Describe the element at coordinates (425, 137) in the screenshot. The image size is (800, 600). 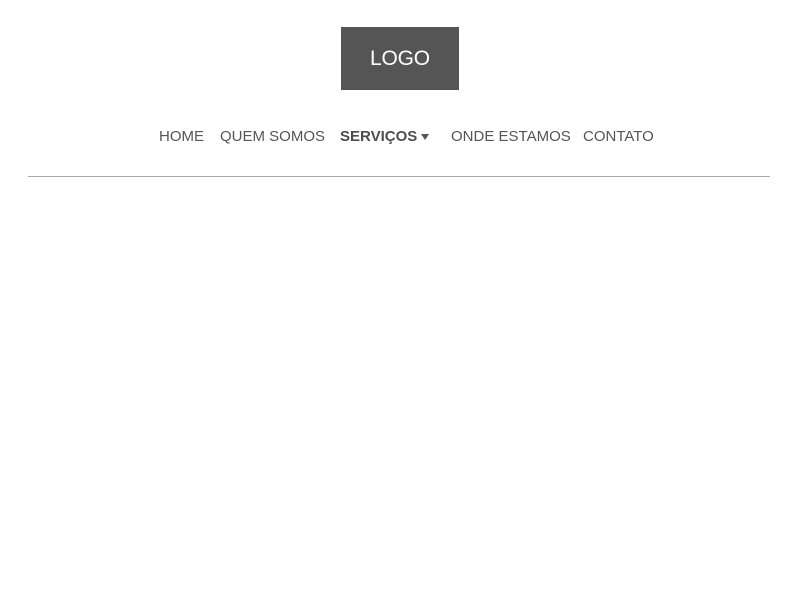
I see `chevron-down-icon` at that location.